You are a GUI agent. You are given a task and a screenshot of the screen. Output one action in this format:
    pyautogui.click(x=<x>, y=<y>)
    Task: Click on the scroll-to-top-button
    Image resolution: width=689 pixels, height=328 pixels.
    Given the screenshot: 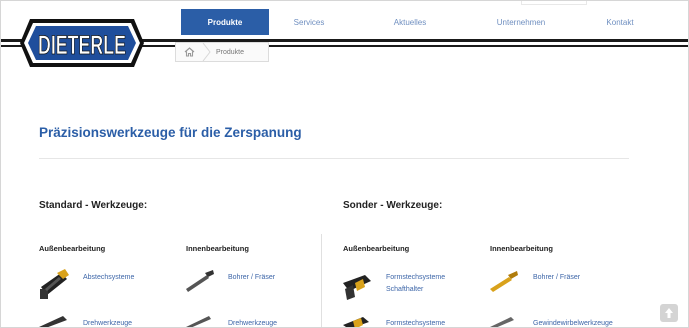 What is the action you would take?
    pyautogui.click(x=669, y=313)
    